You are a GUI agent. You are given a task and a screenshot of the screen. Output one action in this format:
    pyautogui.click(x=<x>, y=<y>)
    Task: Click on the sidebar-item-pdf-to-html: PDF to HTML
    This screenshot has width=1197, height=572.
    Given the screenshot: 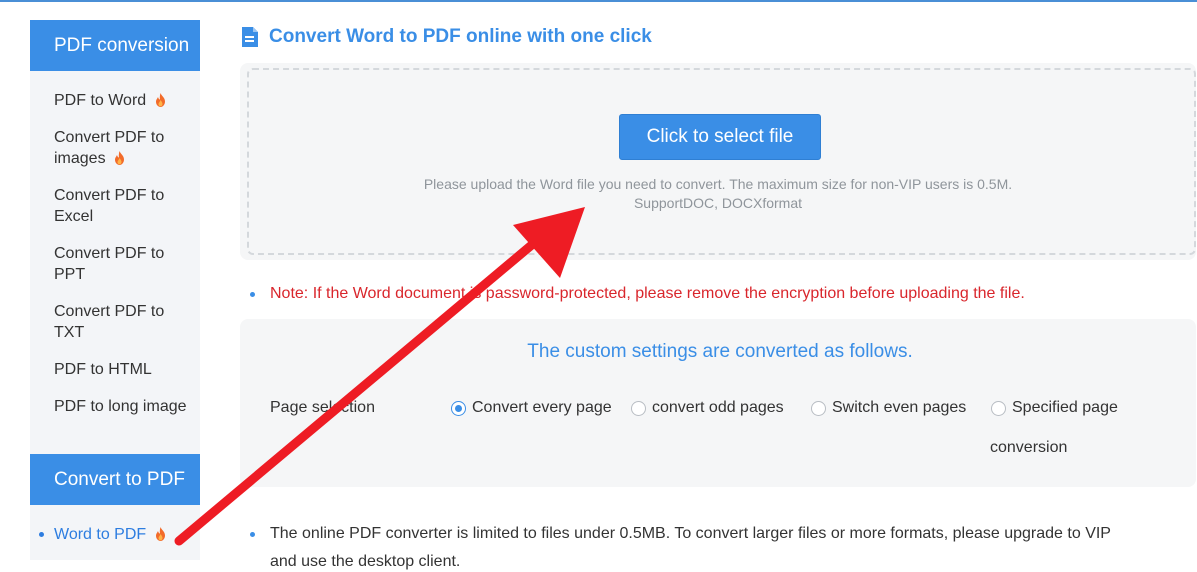 What is the action you would take?
    pyautogui.click(x=124, y=369)
    